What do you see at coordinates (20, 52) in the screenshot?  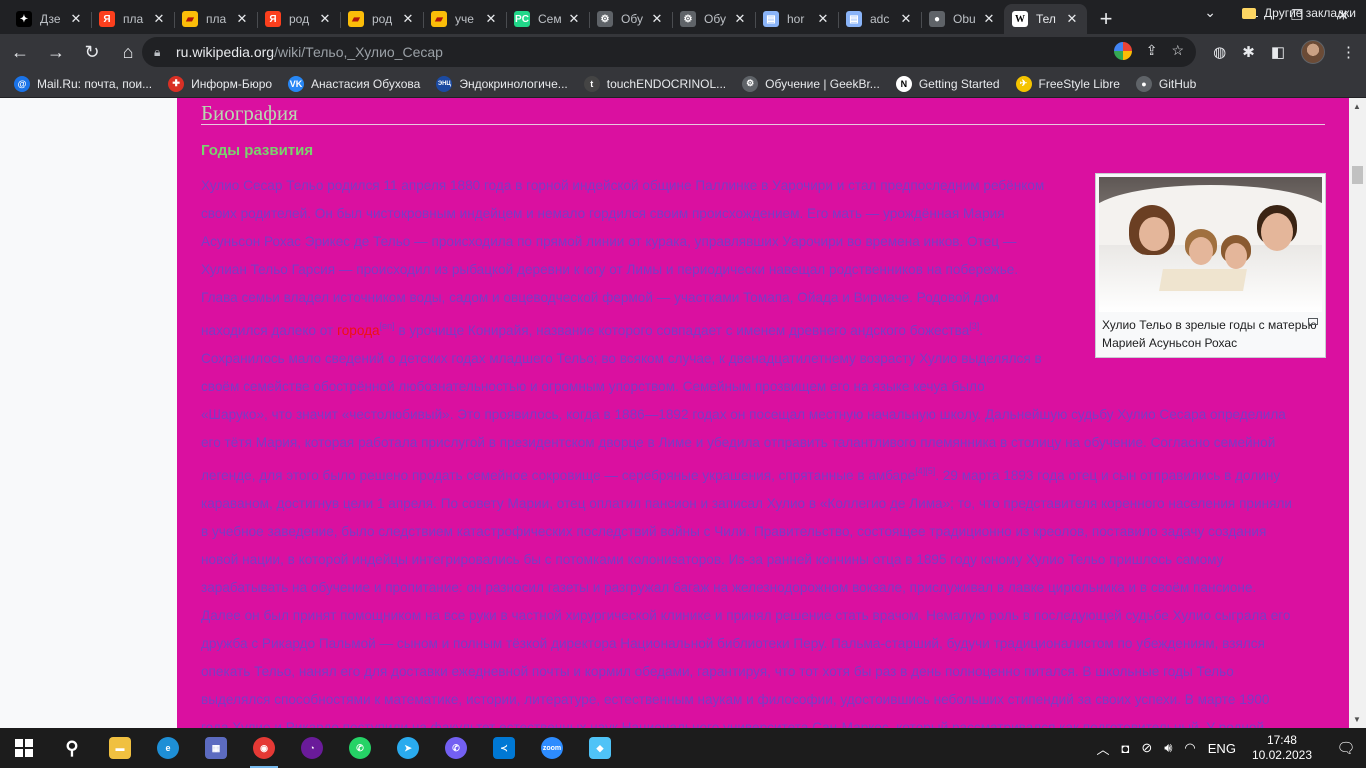 I see `back-icon: ←` at bounding box center [20, 52].